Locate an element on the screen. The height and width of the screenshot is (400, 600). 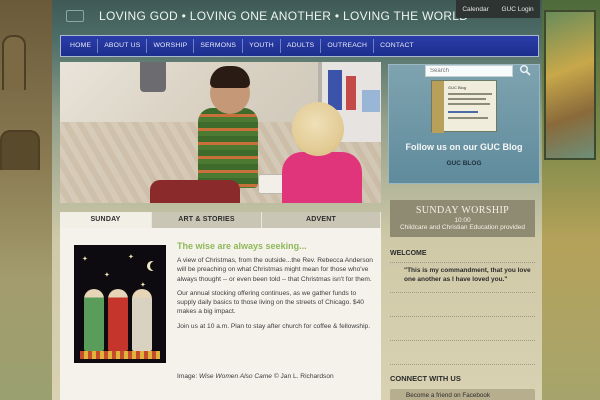
nav-item-about-us: ABOUT US is located at coordinates (123, 46).